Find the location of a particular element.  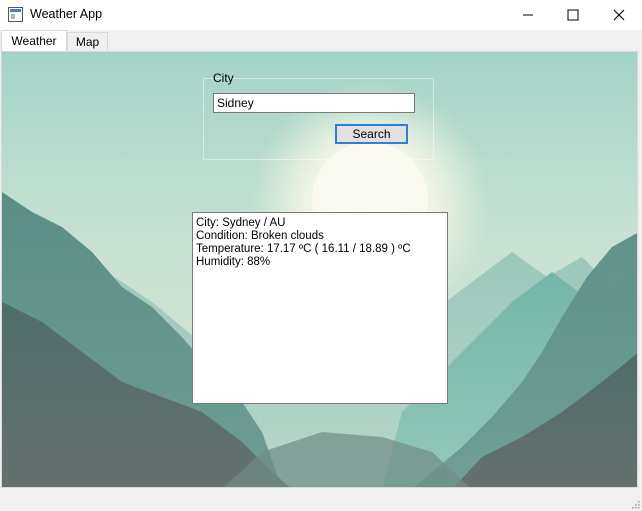

maximize-icon is located at coordinates (573, 15).